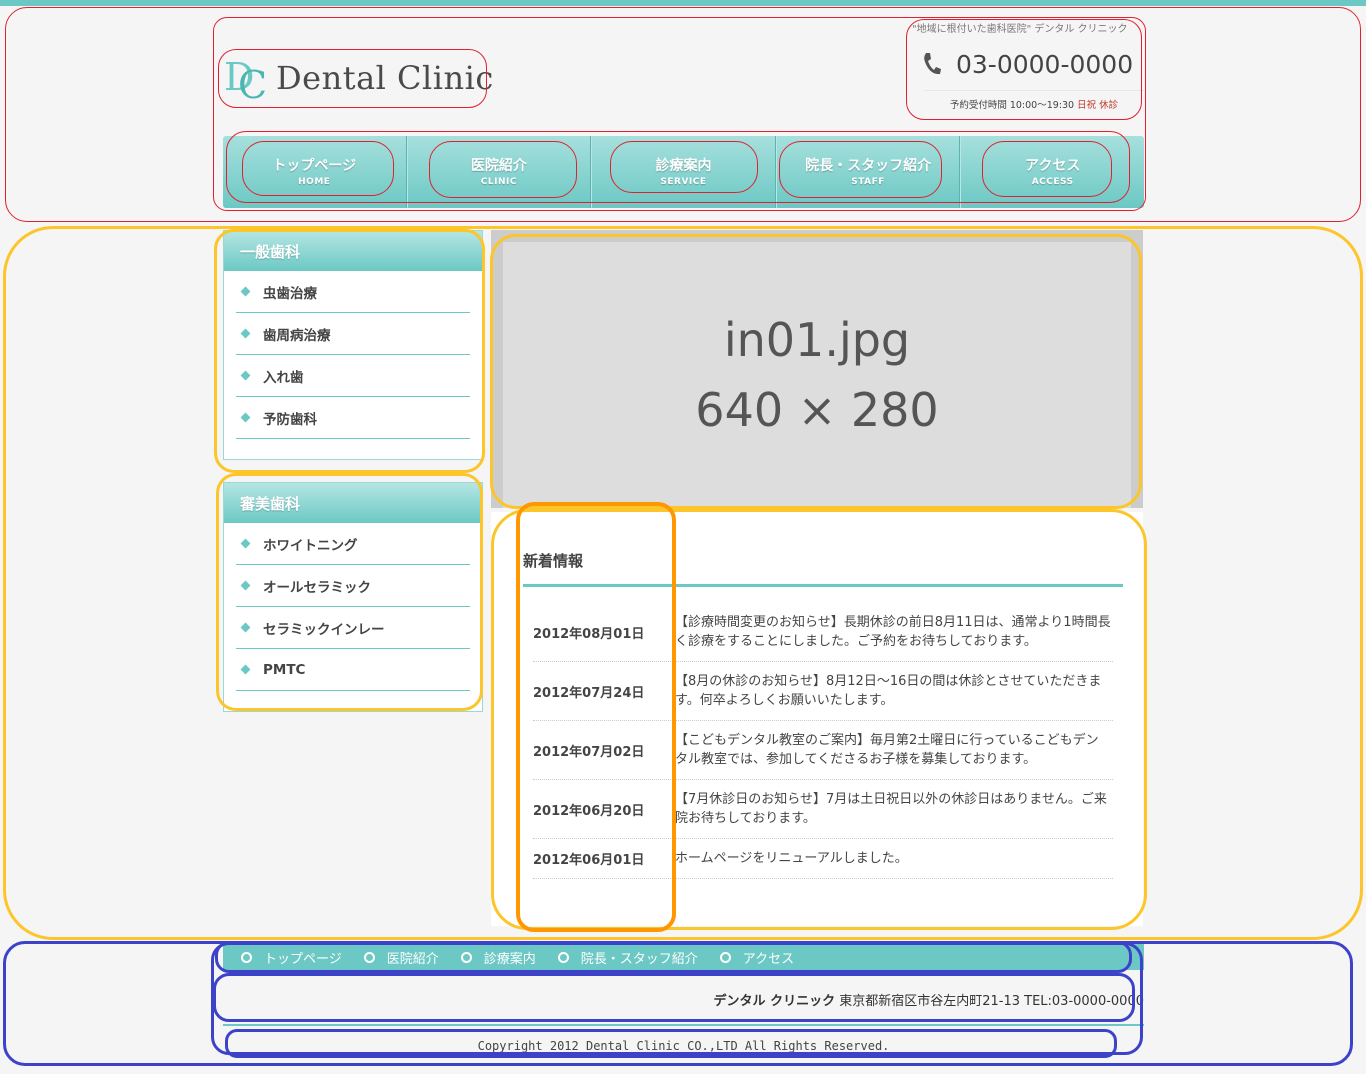  I want to click on reservation-hours: 予約受付時間 10:00～19:30 日祝 休診, so click(1034, 103).